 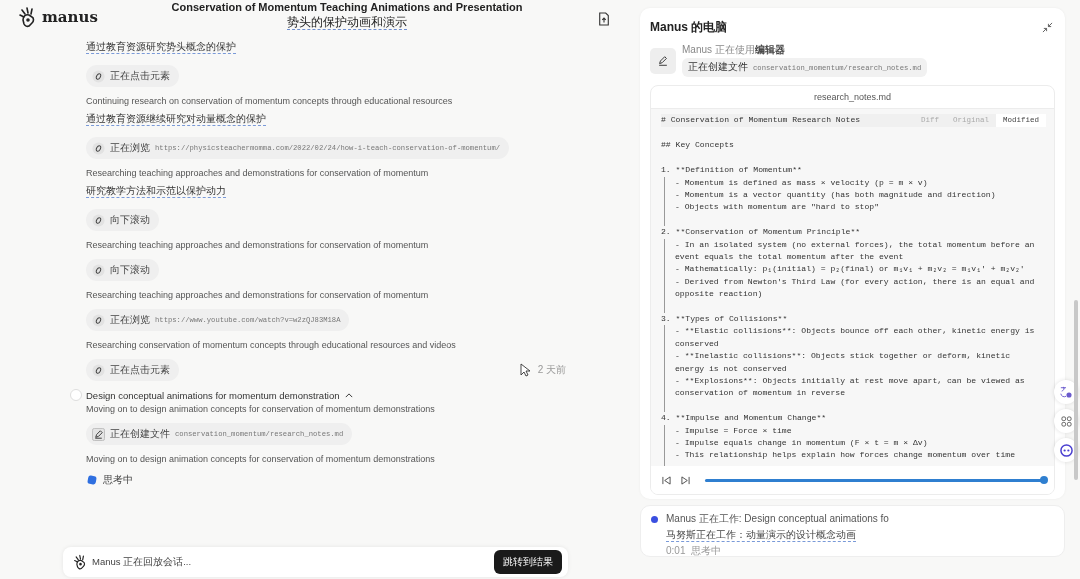 I want to click on tool-status-text: Manus 正在使用编辑器, so click(x=734, y=50).